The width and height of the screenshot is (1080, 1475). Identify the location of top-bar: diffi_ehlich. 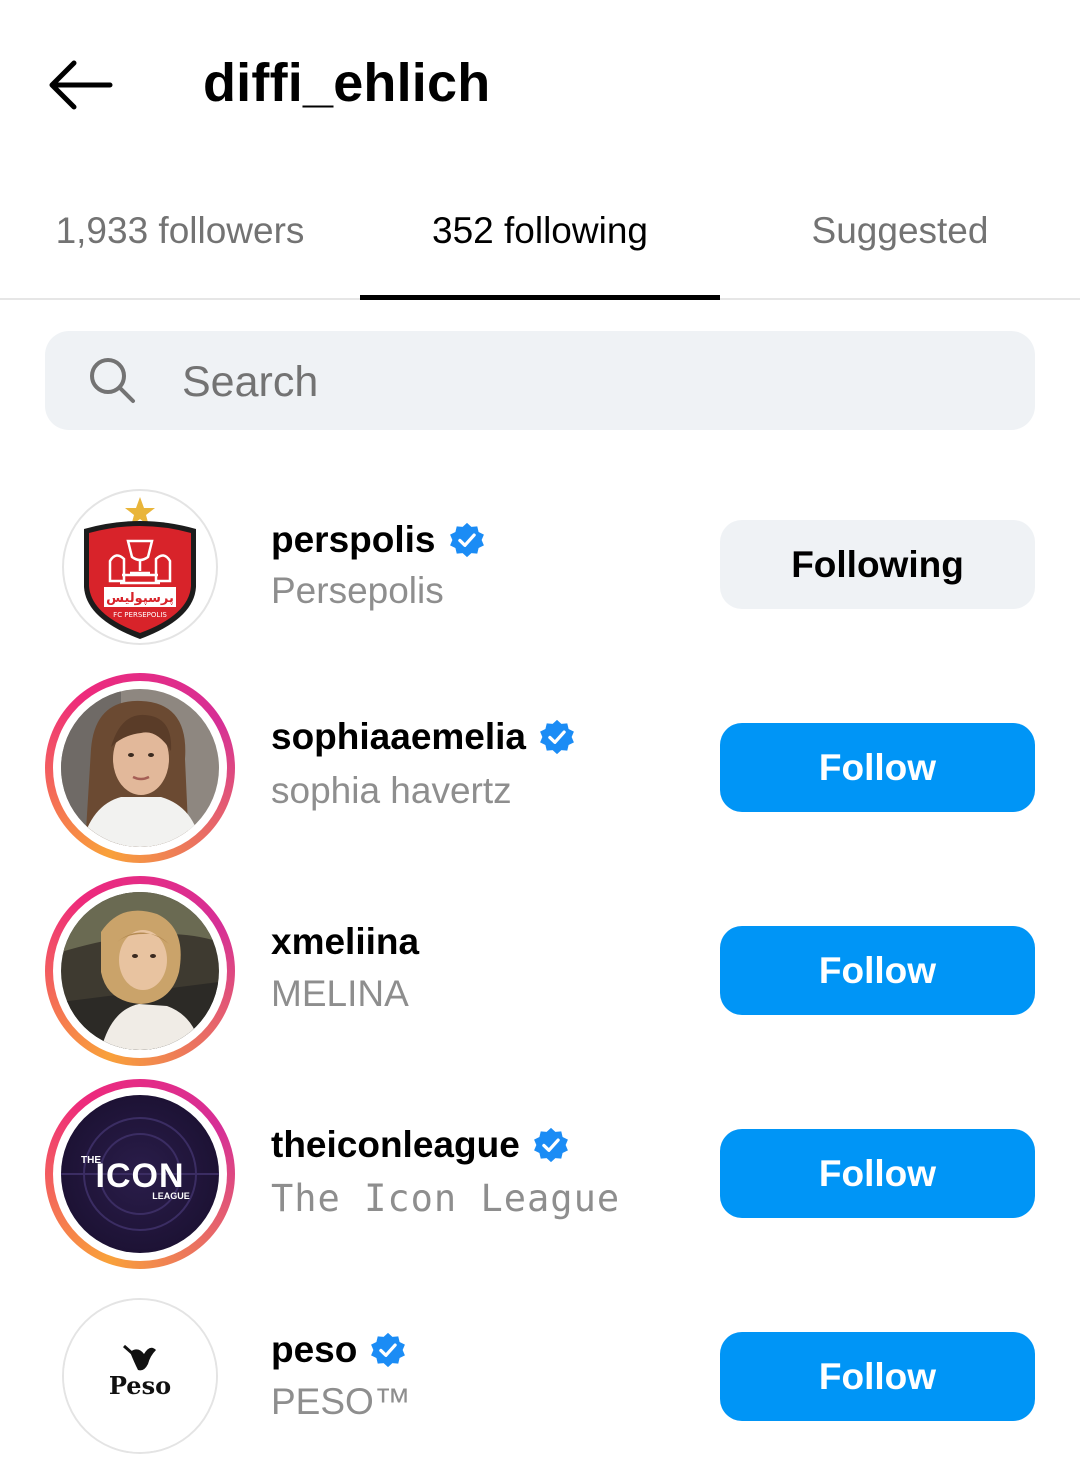
(540, 85).